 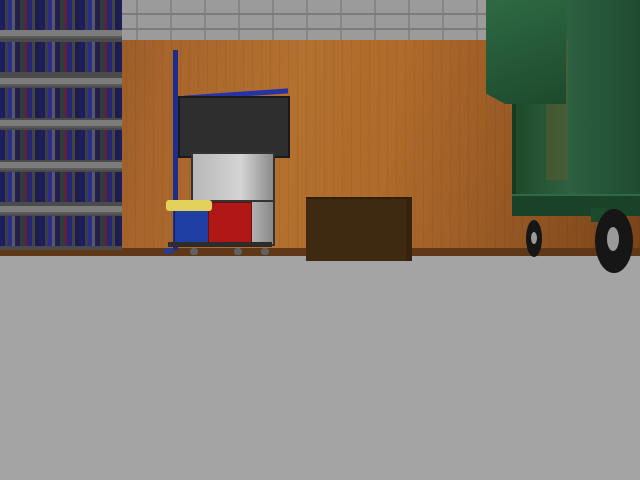 I want to click on bookshelf, so click(x=61, y=125).